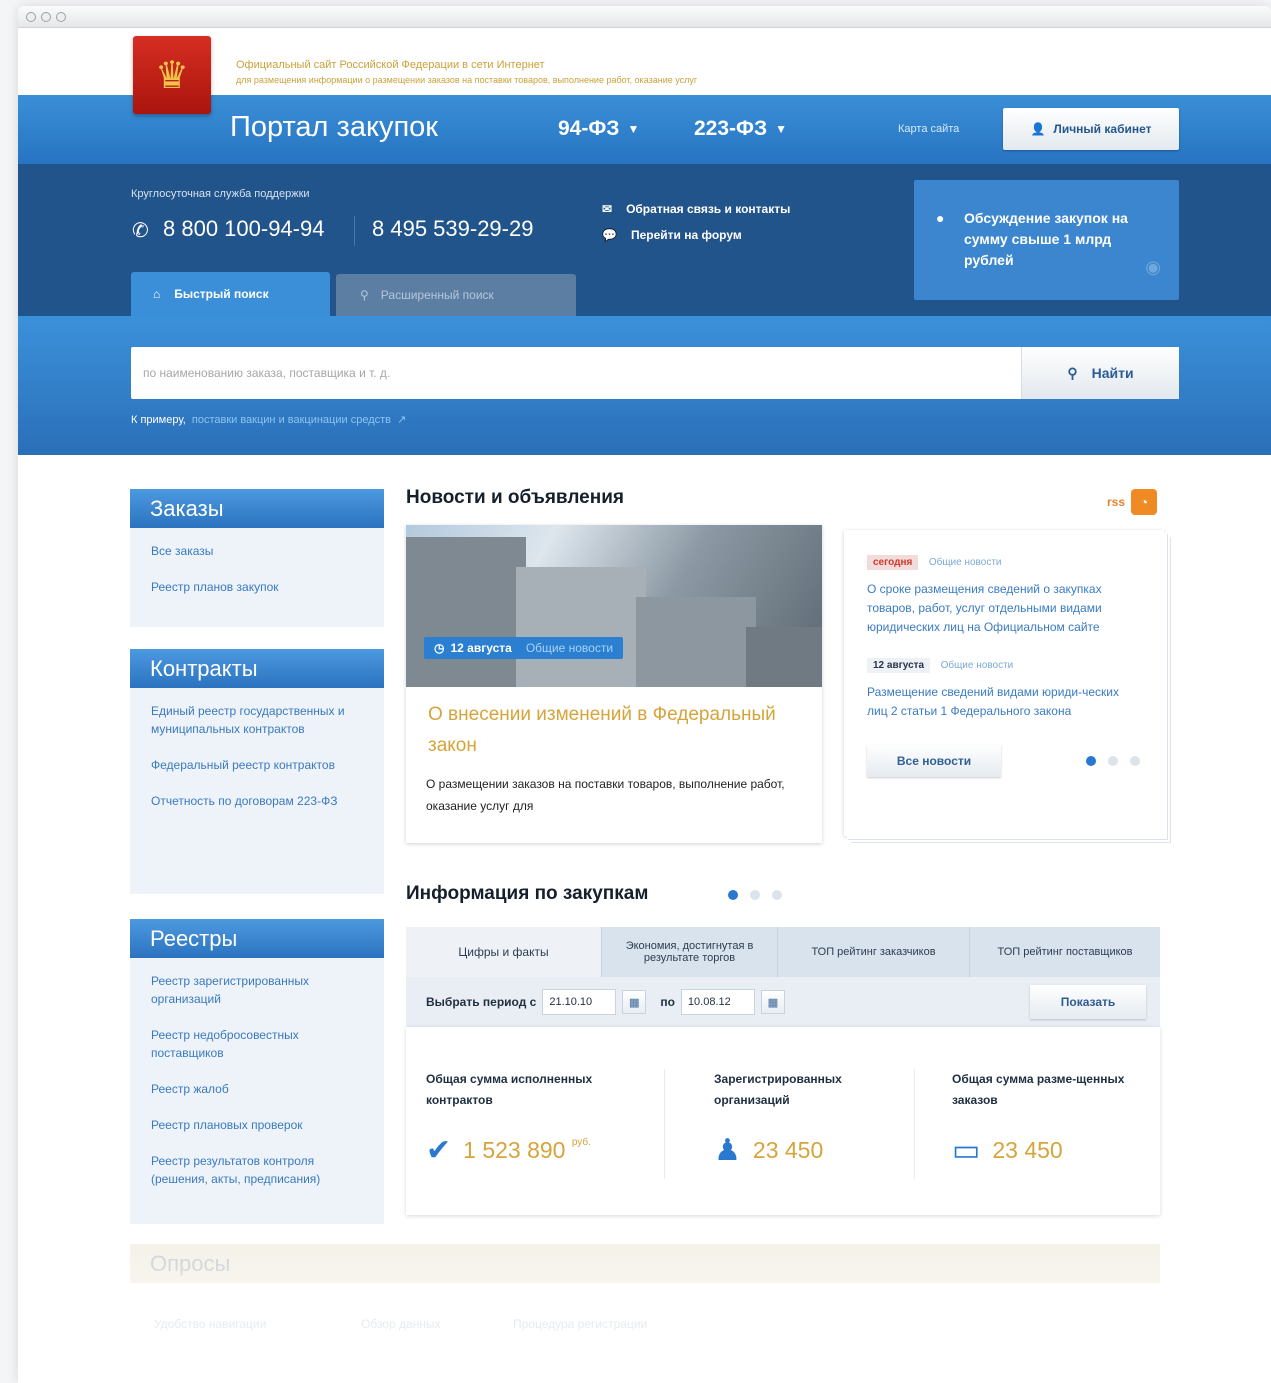 The width and height of the screenshot is (1271, 1383). I want to click on phone-number-1: 8 800 100-94-94, so click(243, 229).